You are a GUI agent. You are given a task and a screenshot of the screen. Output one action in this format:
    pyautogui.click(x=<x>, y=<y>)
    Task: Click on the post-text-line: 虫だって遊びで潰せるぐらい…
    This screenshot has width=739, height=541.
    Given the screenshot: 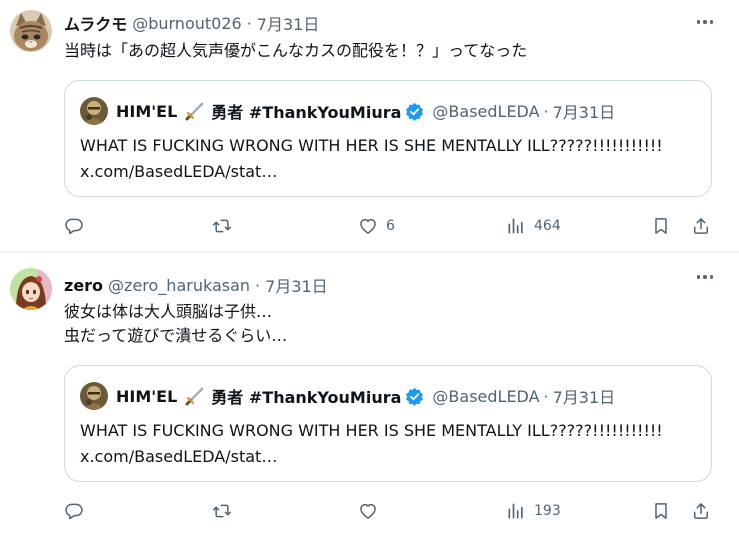 What is the action you would take?
    pyautogui.click(x=176, y=335)
    